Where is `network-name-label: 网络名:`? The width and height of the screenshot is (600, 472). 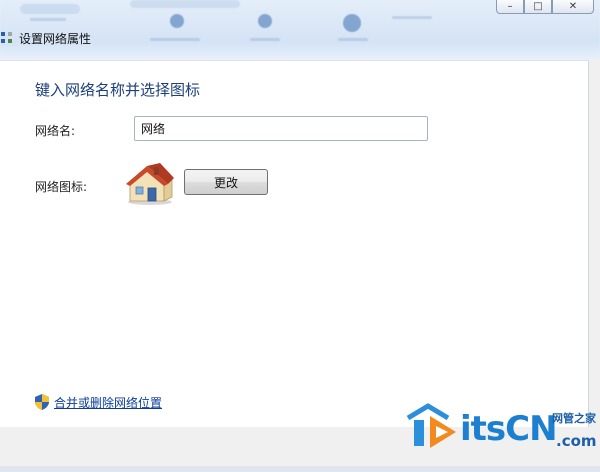 network-name-label: 网络名: is located at coordinates (55, 131).